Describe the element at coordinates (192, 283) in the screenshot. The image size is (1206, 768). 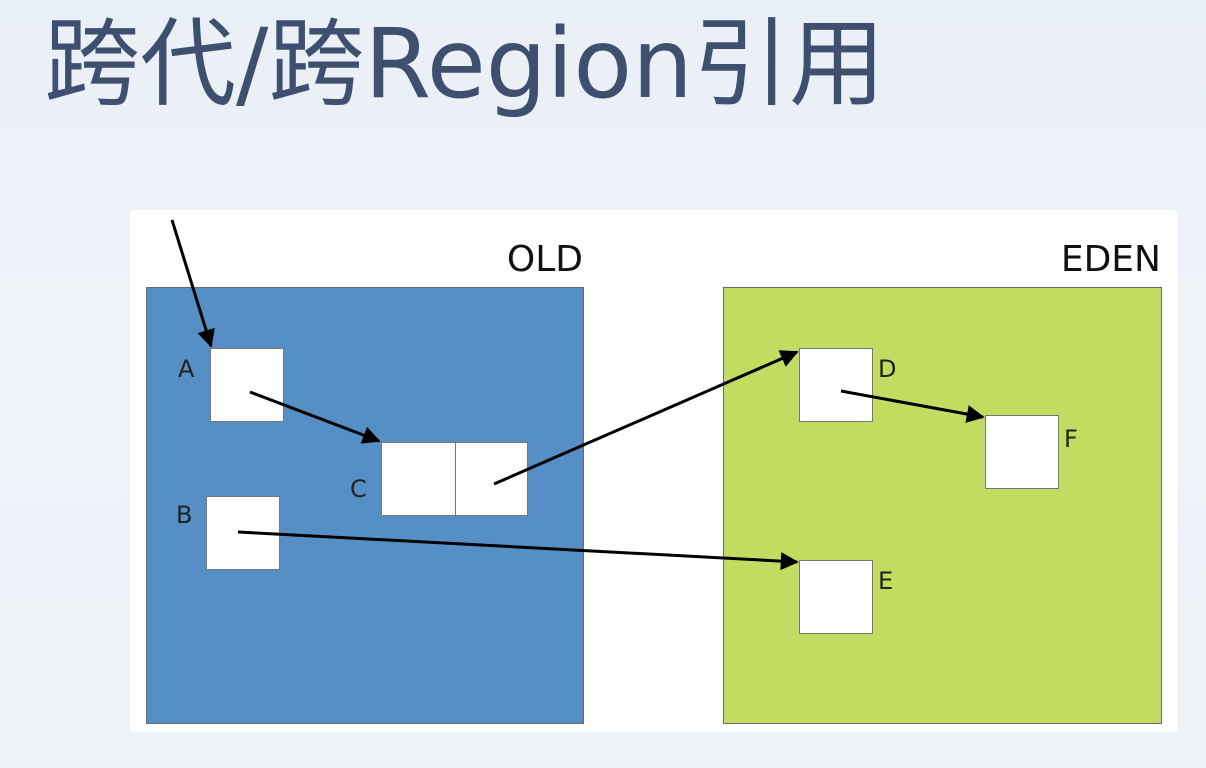
I see `reference-root-to-a` at that location.